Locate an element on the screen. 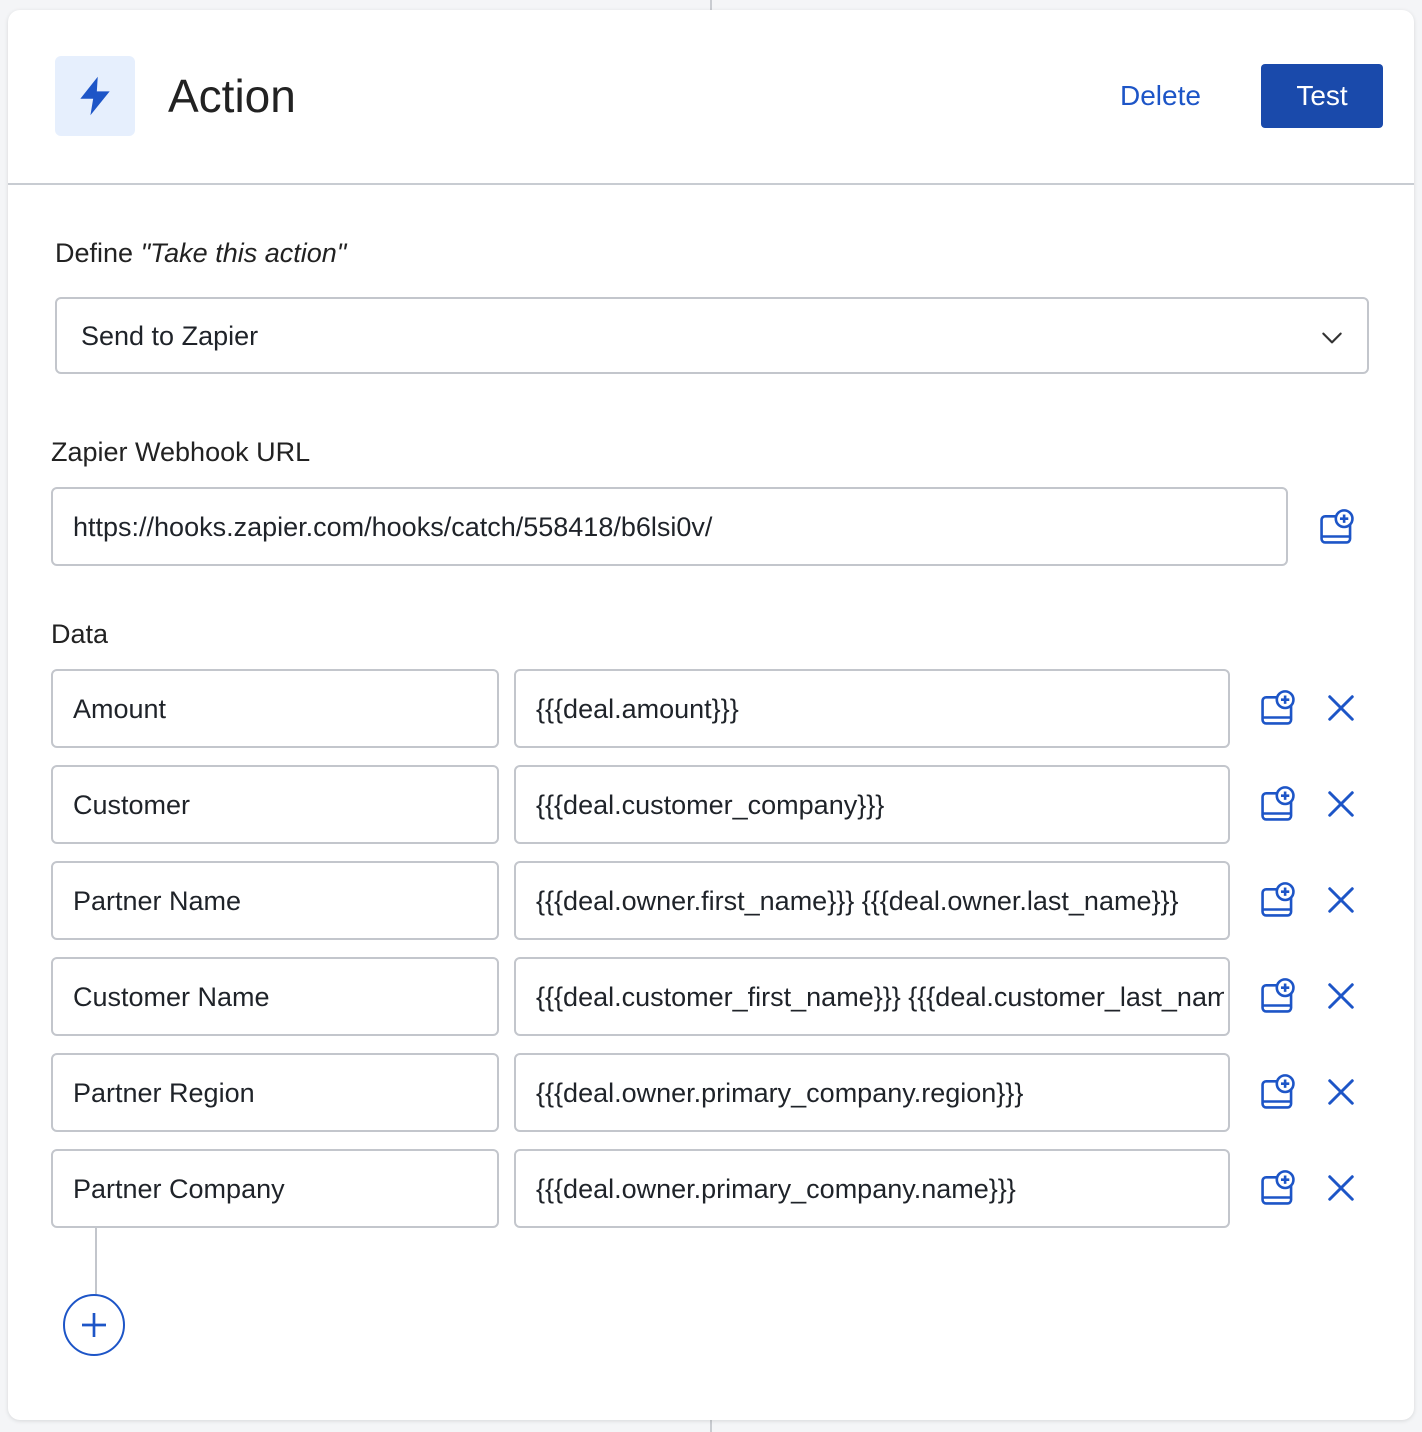 This screenshot has width=1422, height=1432. data-value-text: {{{deal.amount}}} is located at coordinates (637, 709).